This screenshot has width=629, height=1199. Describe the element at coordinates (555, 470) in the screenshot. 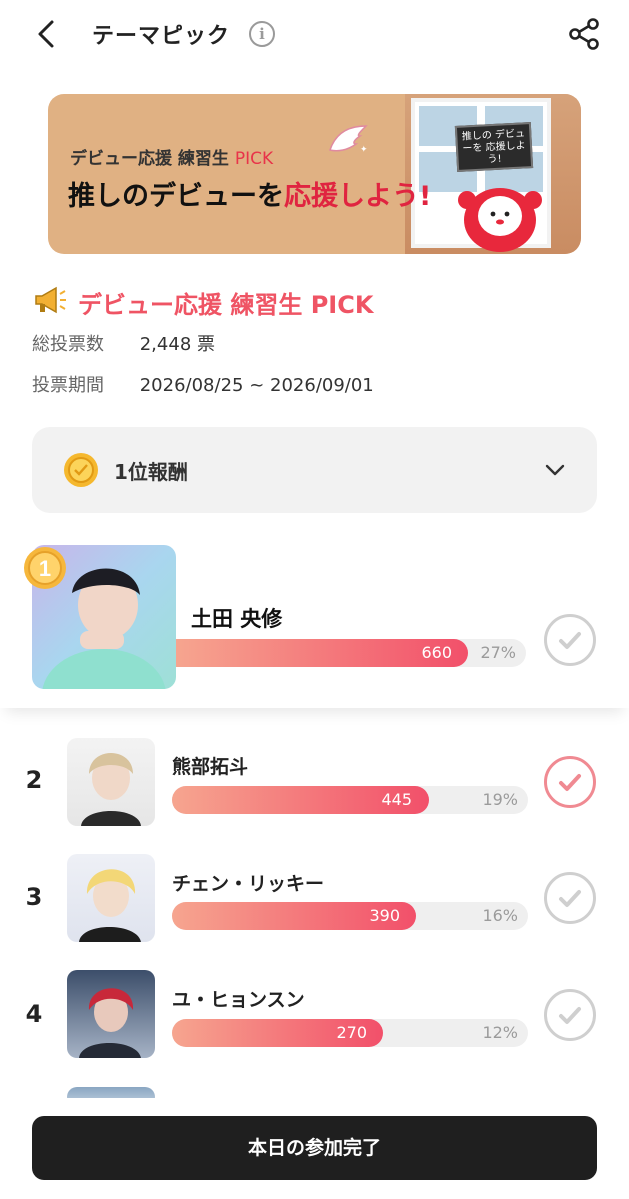

I see `chevron-down-icon` at that location.